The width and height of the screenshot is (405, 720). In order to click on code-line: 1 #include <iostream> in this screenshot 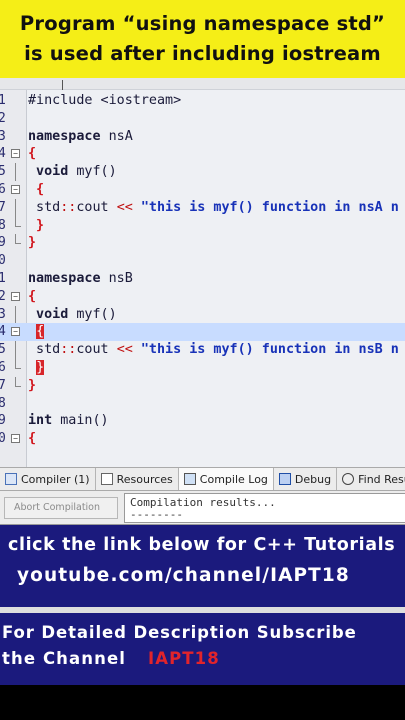, I will do `click(202, 101)`.